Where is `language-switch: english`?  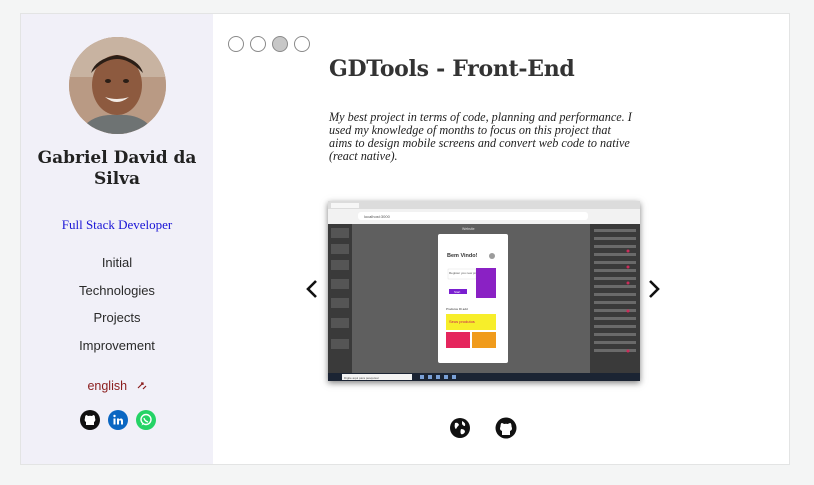 language-switch: english is located at coordinates (117, 386).